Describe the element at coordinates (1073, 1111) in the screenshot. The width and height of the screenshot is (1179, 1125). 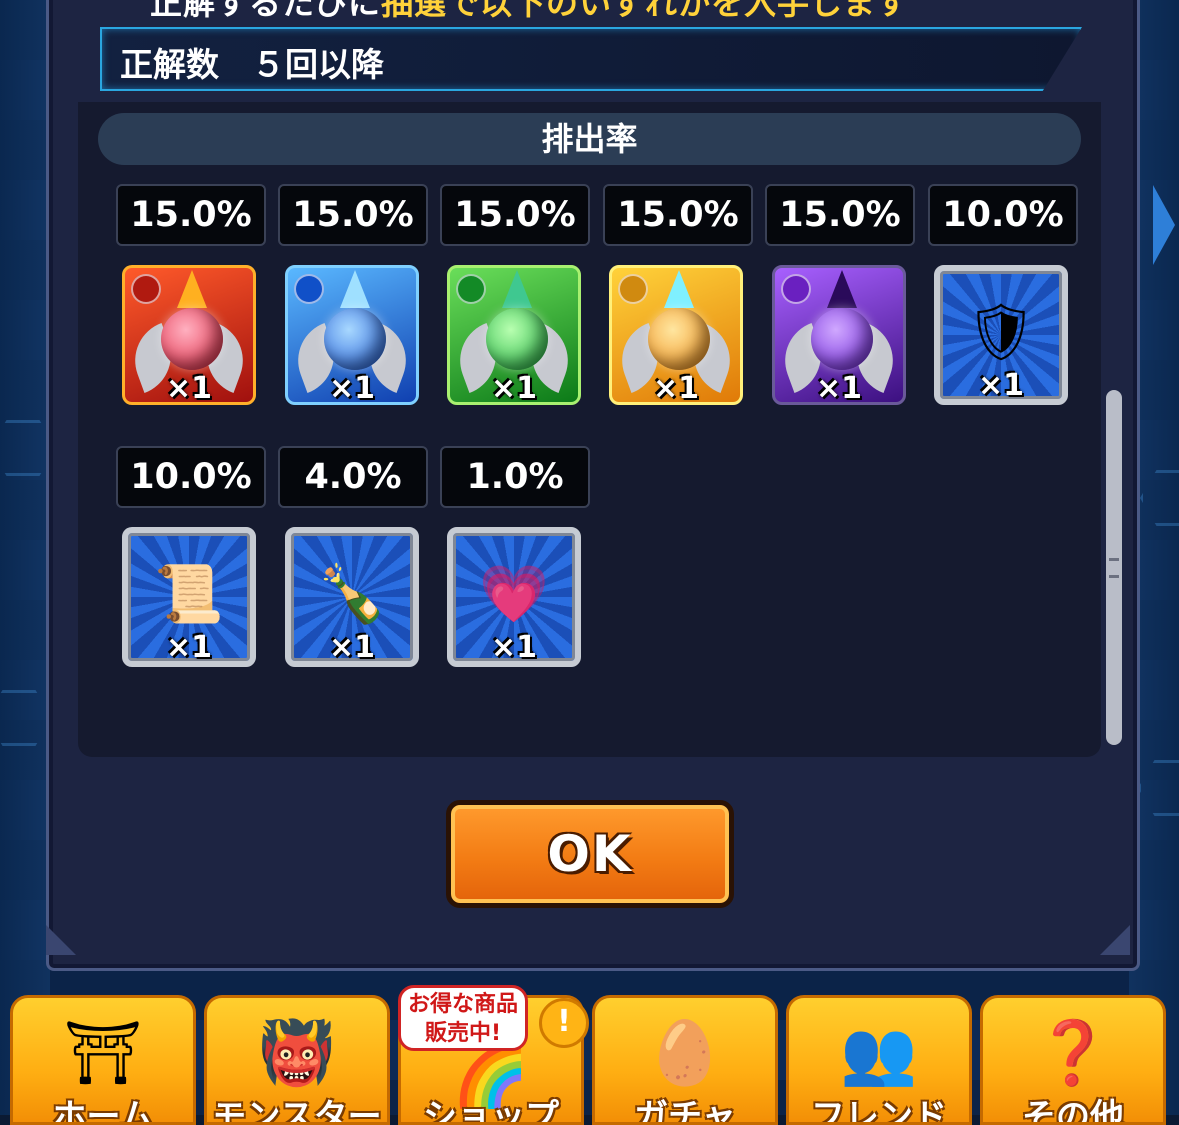
I see `tab-label: その他` at that location.